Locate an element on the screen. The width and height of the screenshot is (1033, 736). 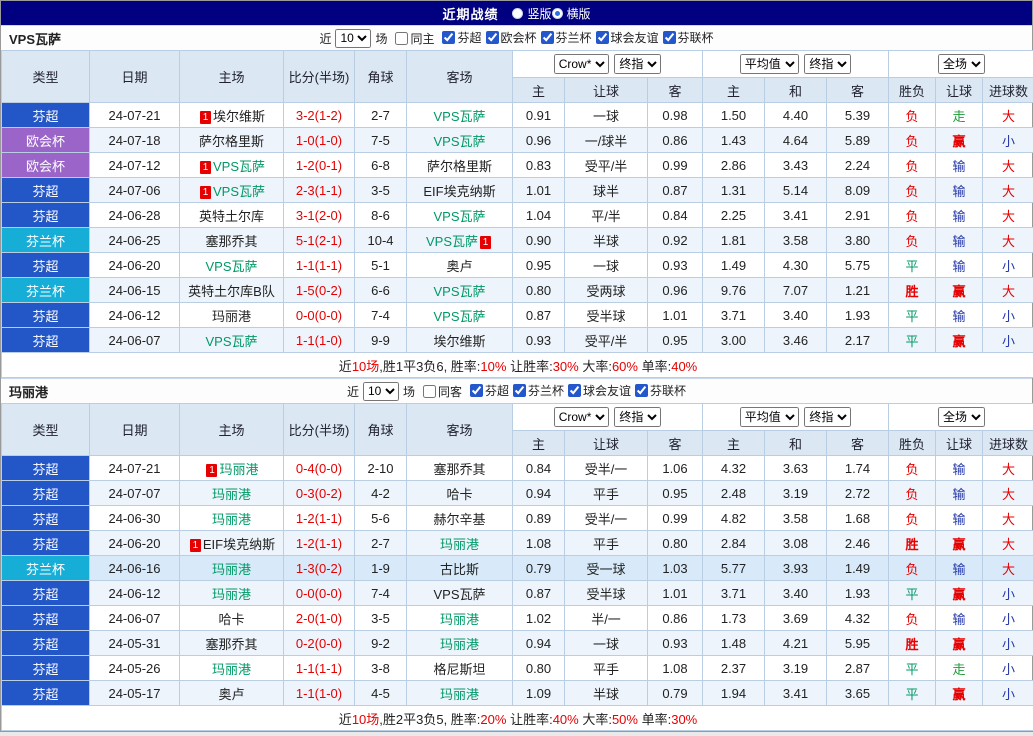
home-team-cell: 奥卢 is located at coordinates (231, 693).